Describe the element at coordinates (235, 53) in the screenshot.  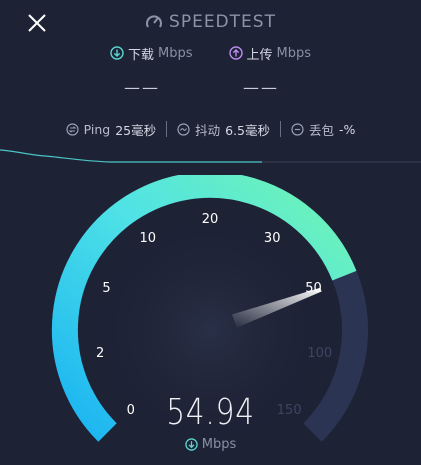
I see `upload-icon` at that location.